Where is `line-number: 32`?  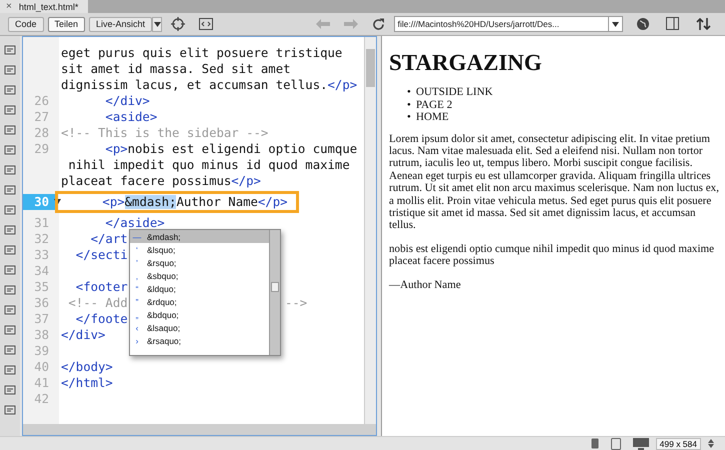
line-number: 32 is located at coordinates (41, 239).